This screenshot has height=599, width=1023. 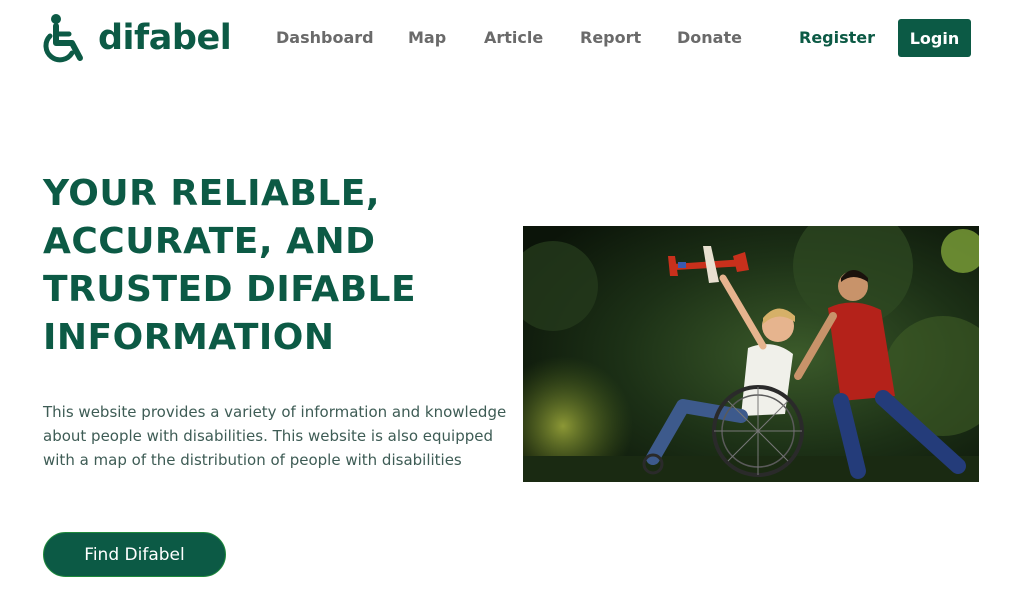 What do you see at coordinates (709, 38) in the screenshot?
I see `nav-donate: Donate` at bounding box center [709, 38].